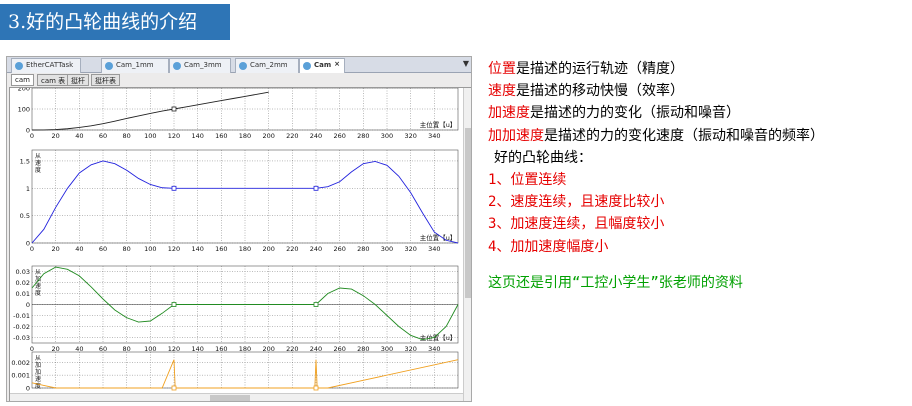 This screenshot has height=406, width=912. I want to click on horizontal-scrollbar, so click(236, 397).